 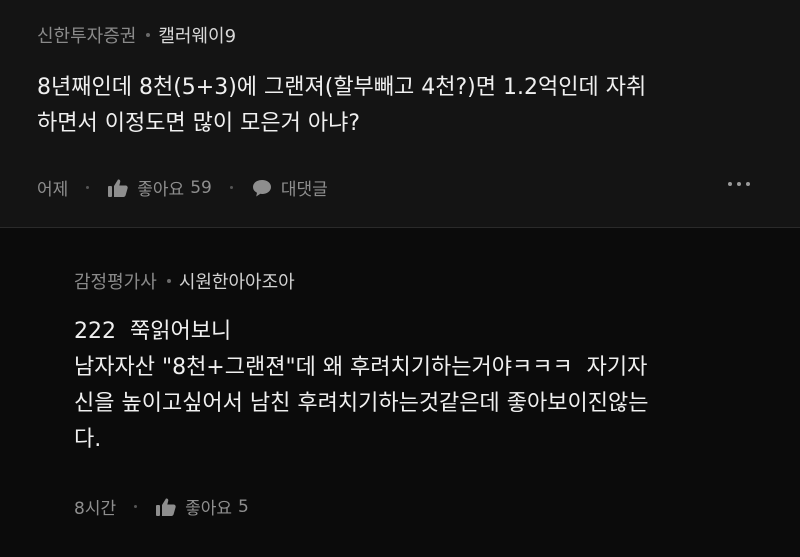 I want to click on reply-actions: 8시간 좋아요 5, so click(x=161, y=507).